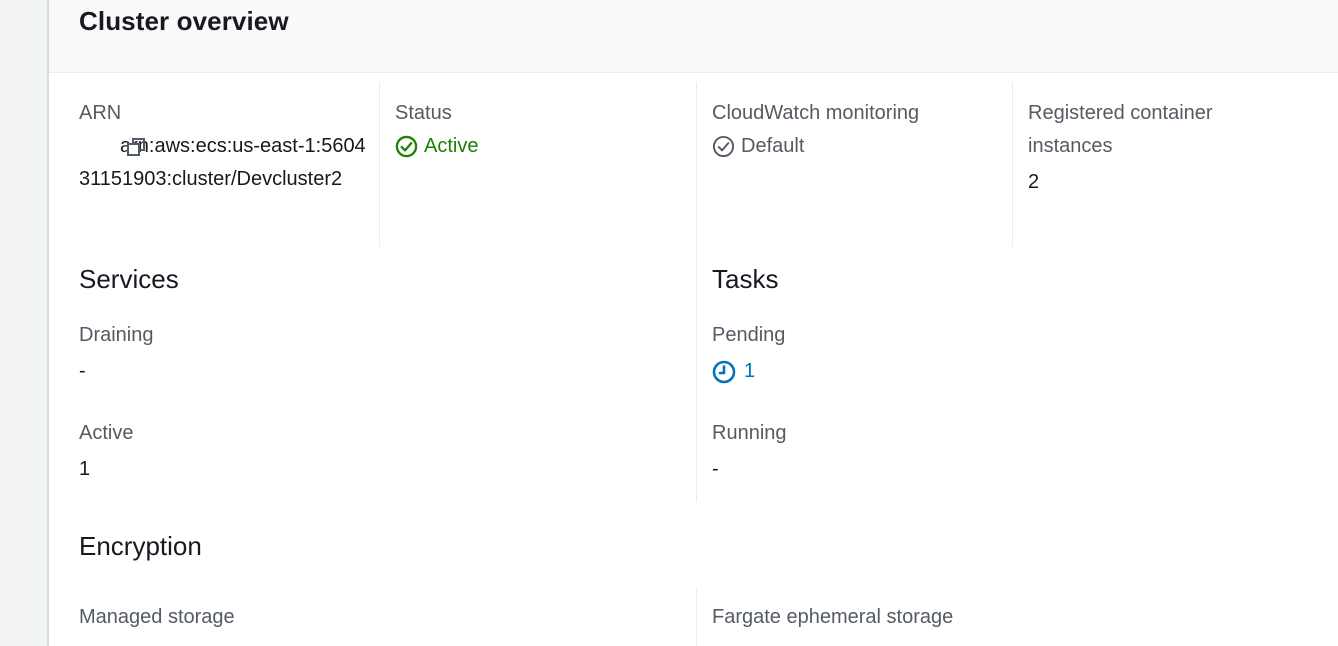 Image resolution: width=1338 pixels, height=646 pixels. What do you see at coordinates (816, 113) in the screenshot?
I see `cloudwatch-label: CloudWatch monitoring` at bounding box center [816, 113].